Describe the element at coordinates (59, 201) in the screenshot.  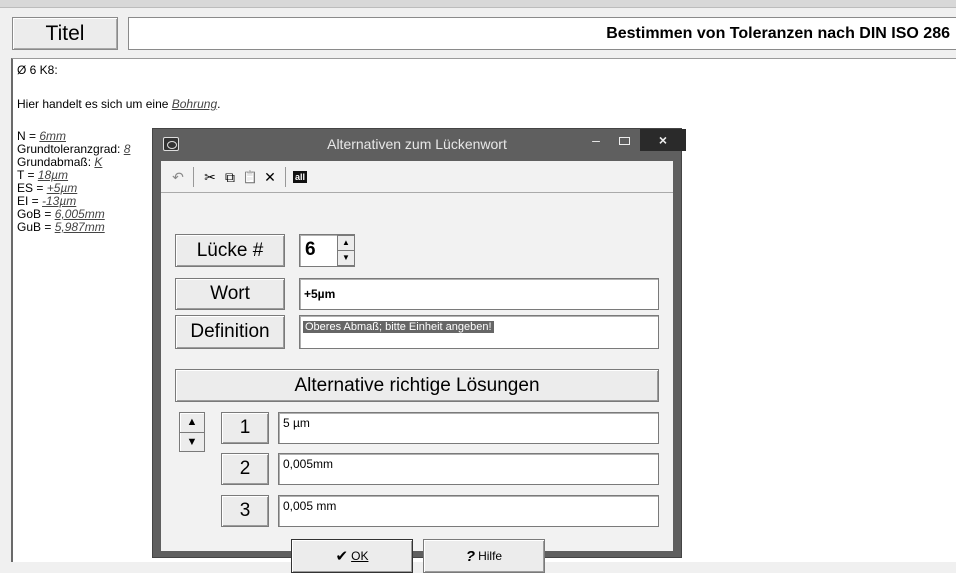
I see `gap-value: -13µm` at that location.